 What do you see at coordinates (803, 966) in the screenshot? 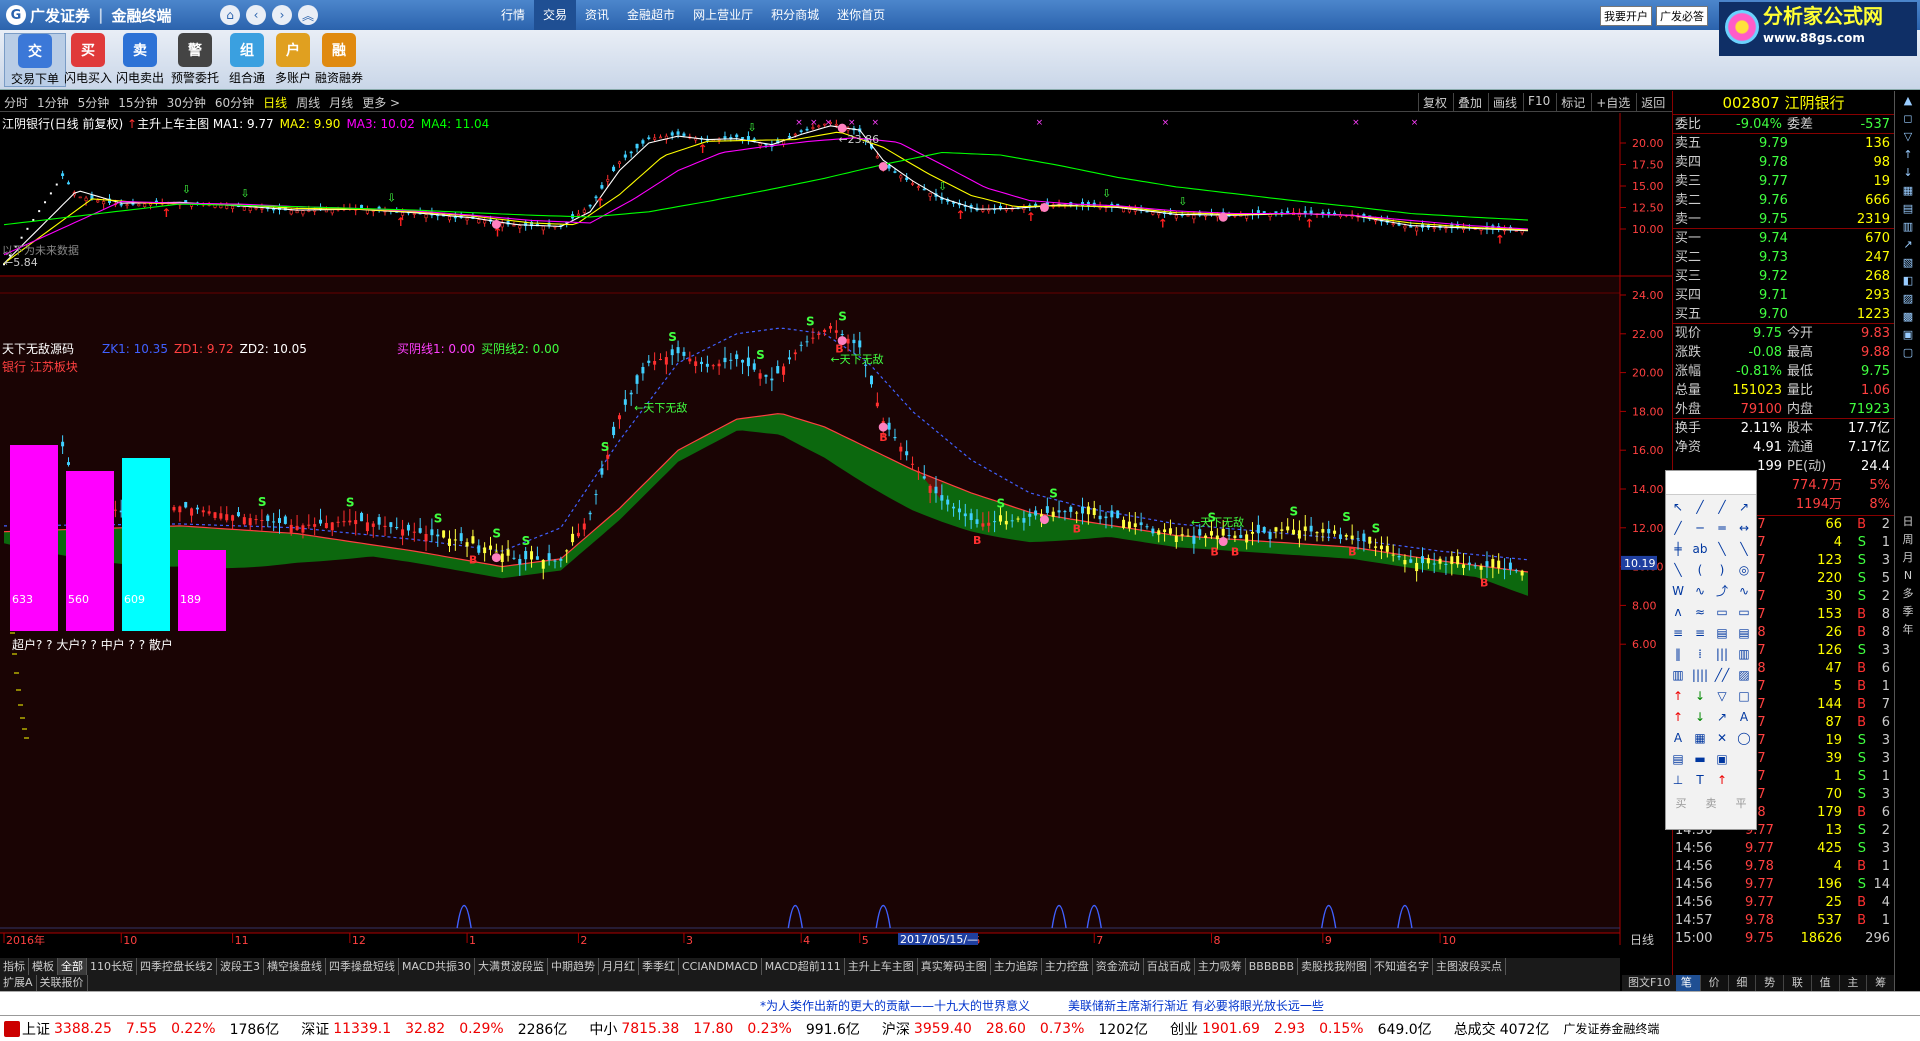
I see `indicator-tab-MACD超前111: MACD超前111` at bounding box center [803, 966].